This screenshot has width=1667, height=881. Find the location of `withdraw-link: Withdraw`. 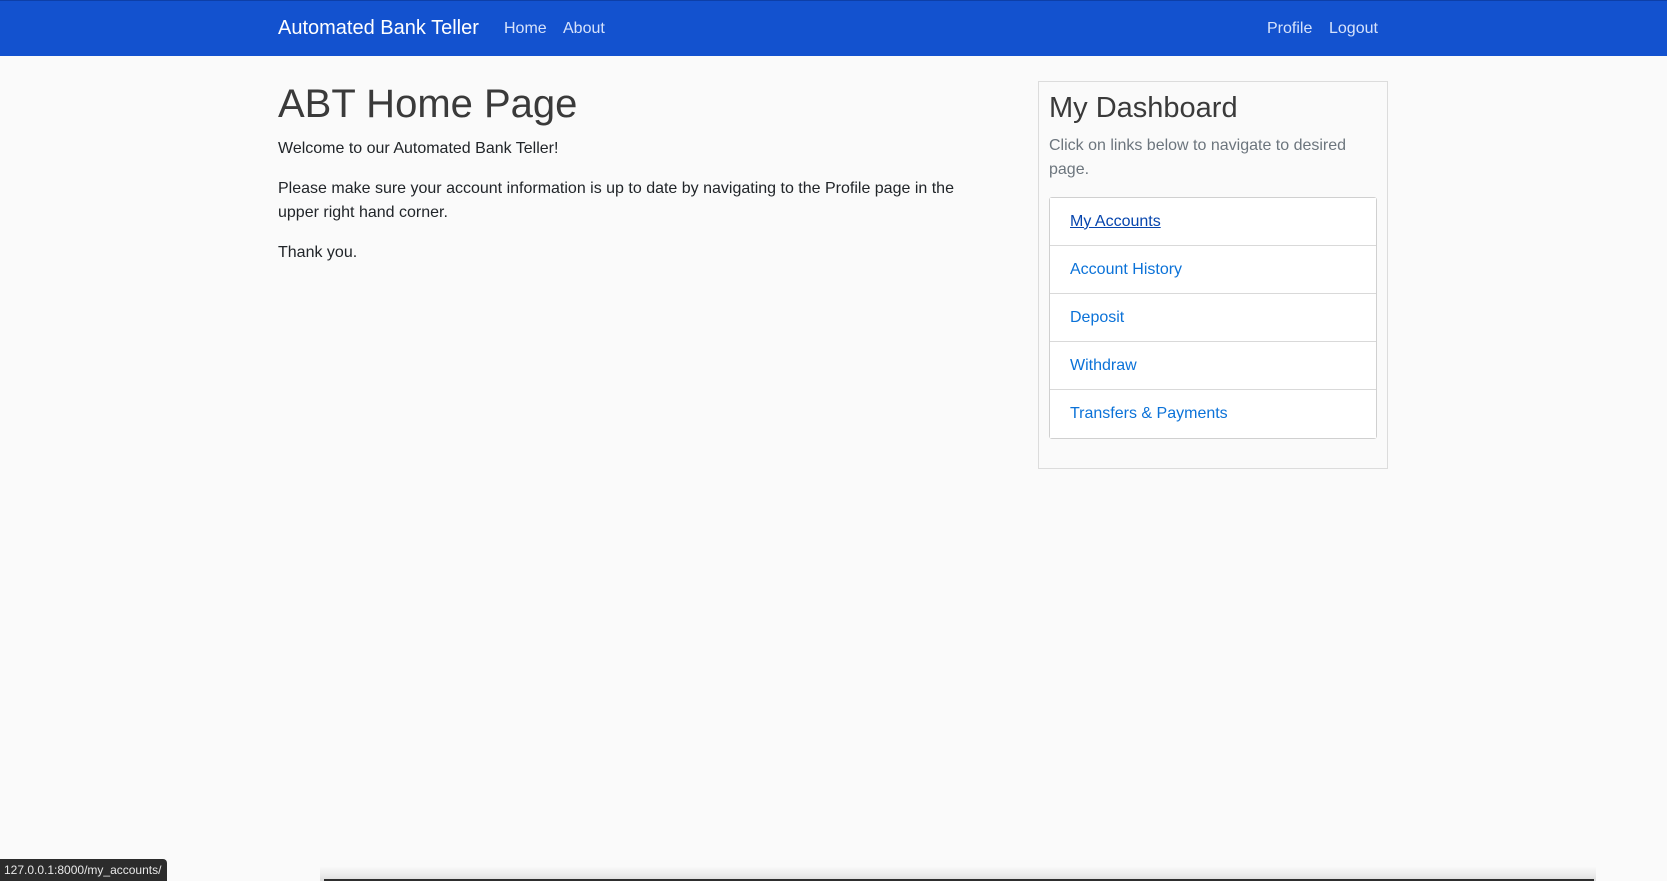

withdraw-link: Withdraw is located at coordinates (1103, 366).